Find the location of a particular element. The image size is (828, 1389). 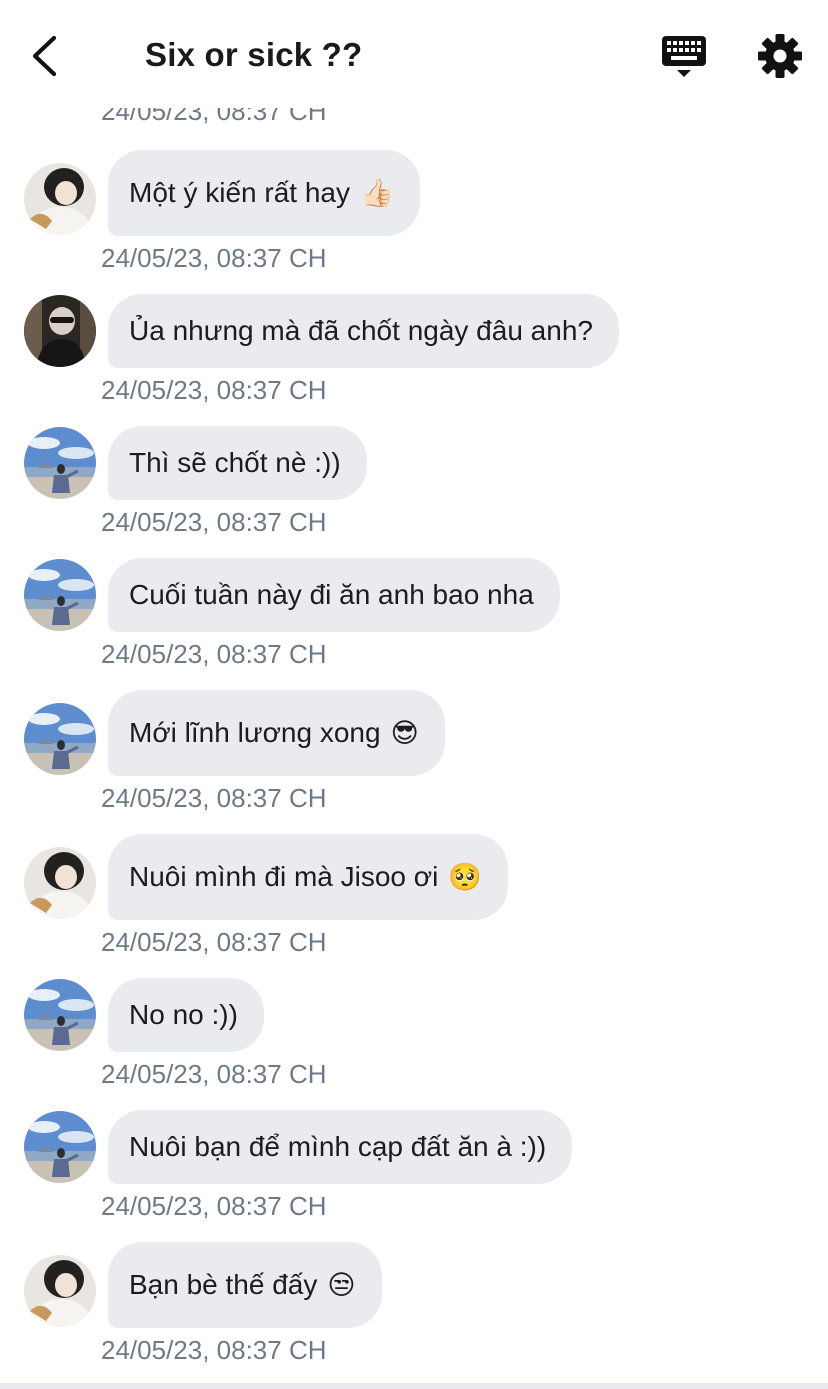

gear-icon is located at coordinates (780, 56).